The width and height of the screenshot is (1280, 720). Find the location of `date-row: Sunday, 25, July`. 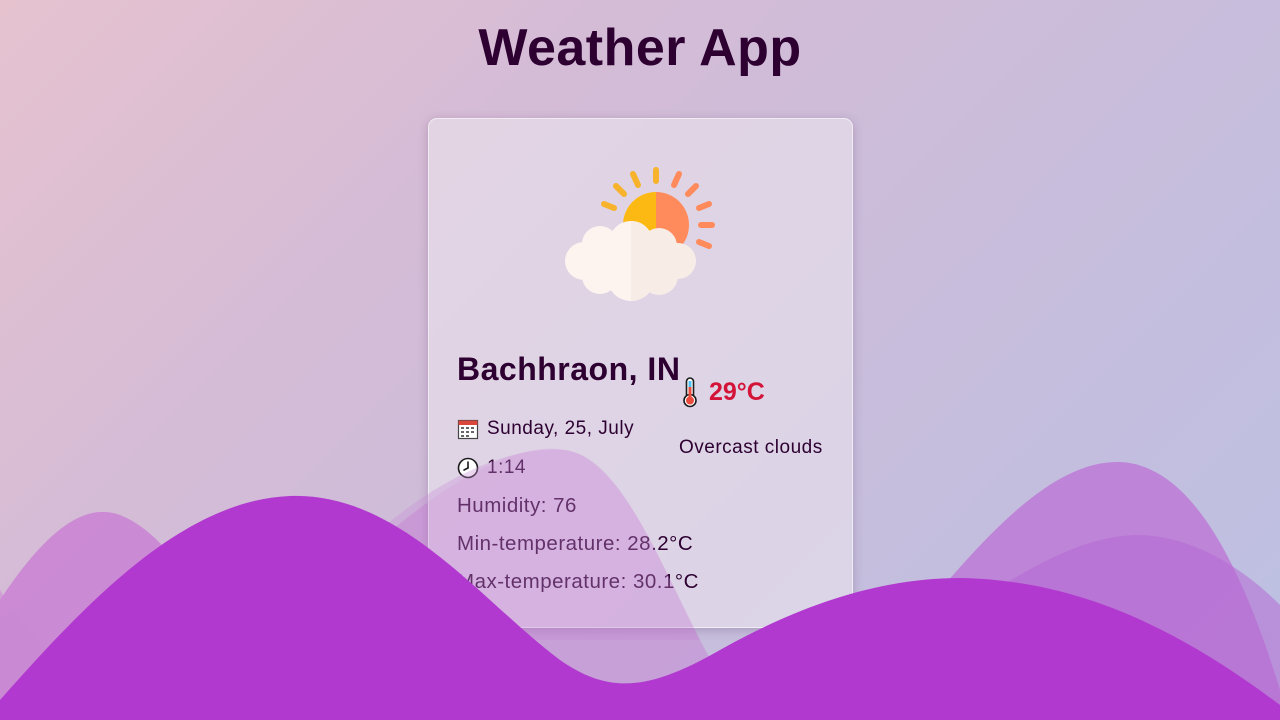

date-row: Sunday, 25, July is located at coordinates (545, 429).